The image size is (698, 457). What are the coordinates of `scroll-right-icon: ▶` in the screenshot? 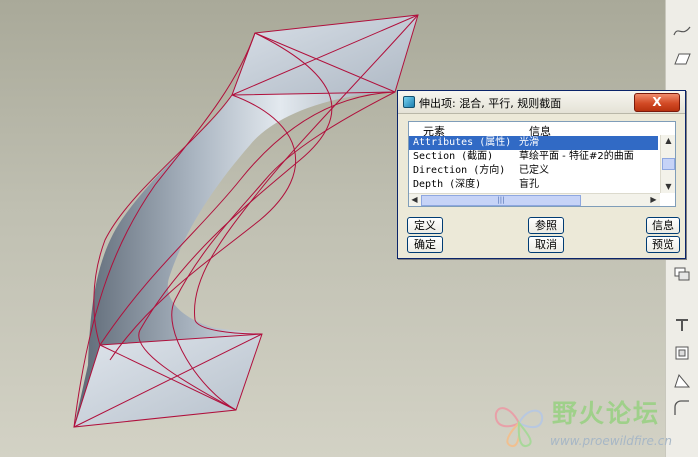 It's located at (653, 200).